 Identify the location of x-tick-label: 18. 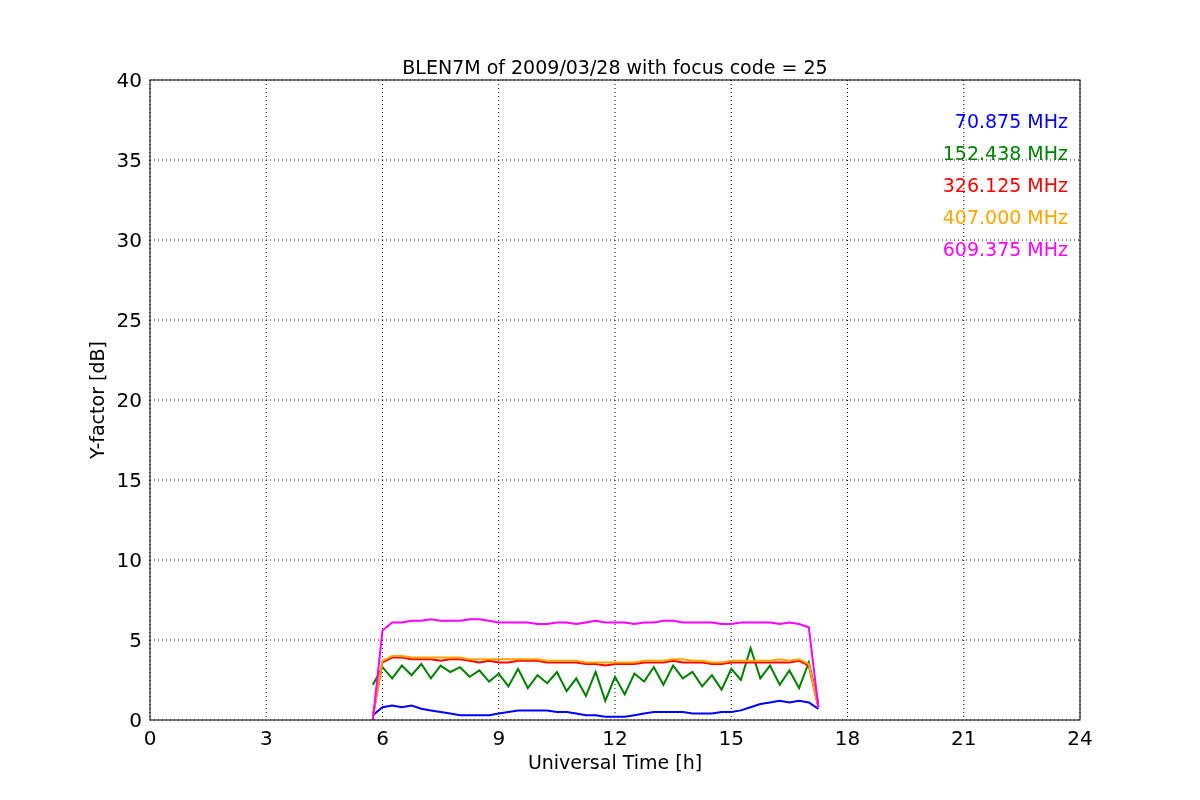
(847, 738).